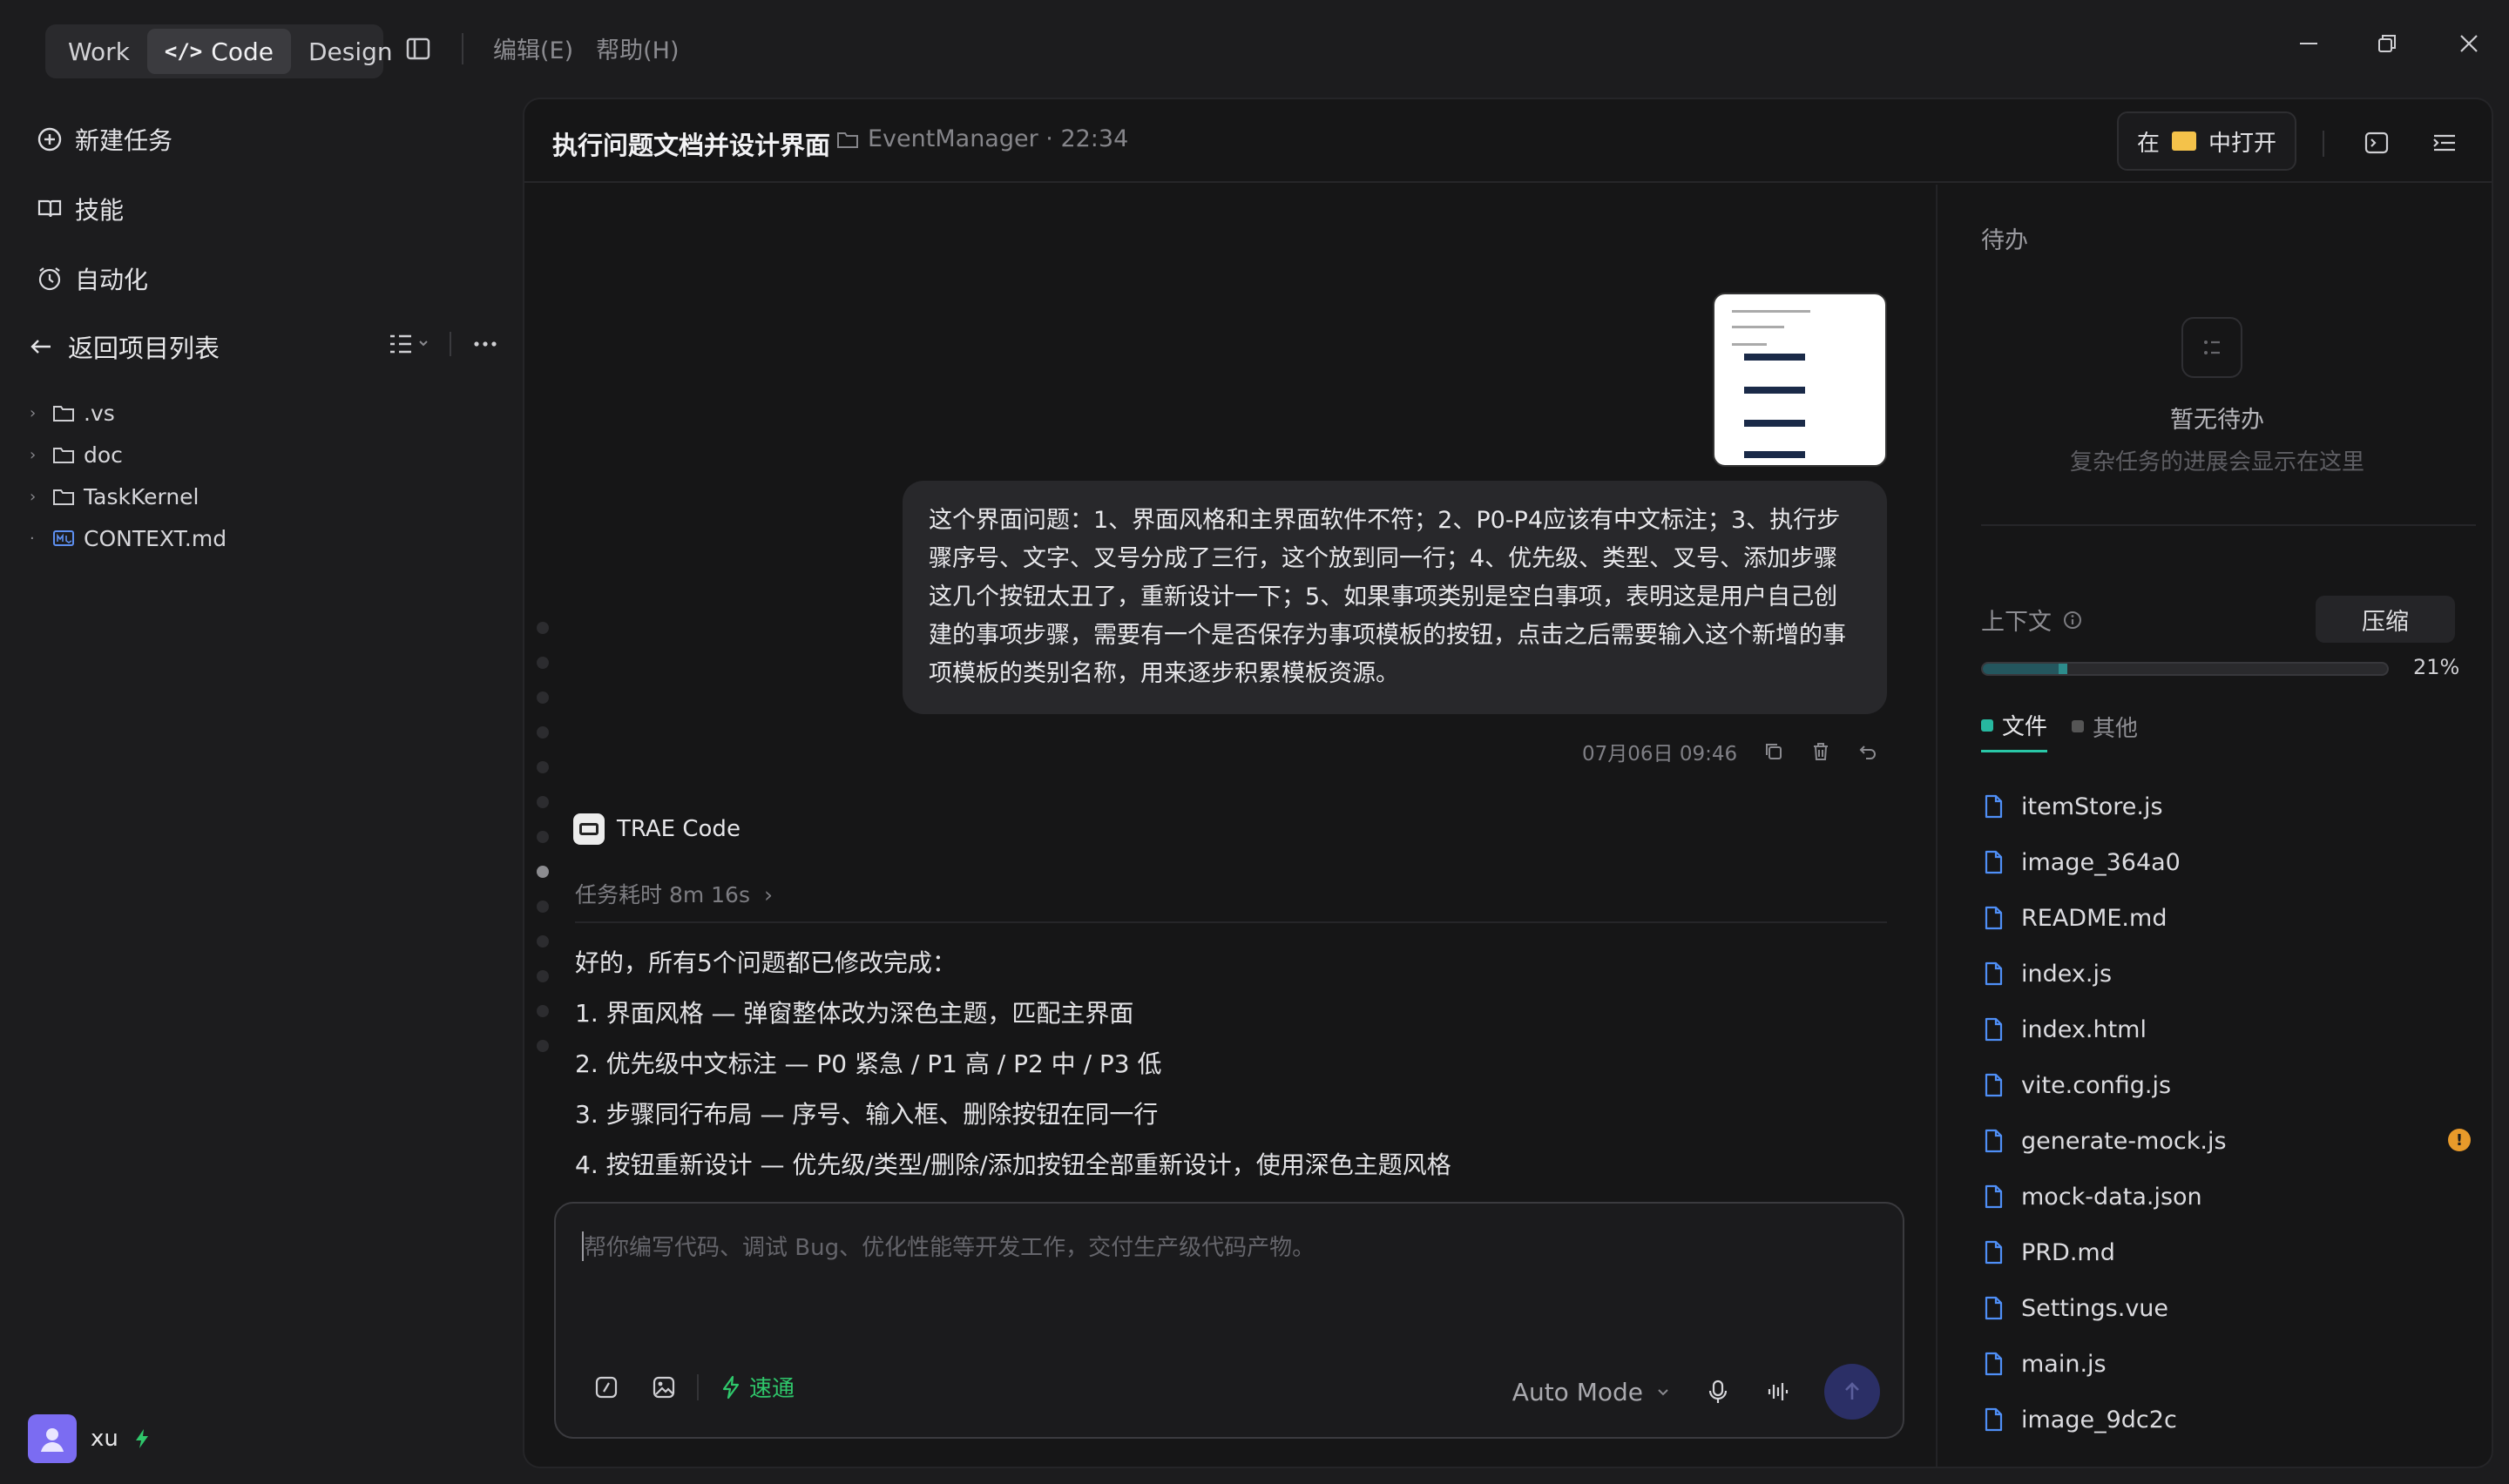  I want to click on context-file-item: generate-mock.js!, so click(2227, 1141).